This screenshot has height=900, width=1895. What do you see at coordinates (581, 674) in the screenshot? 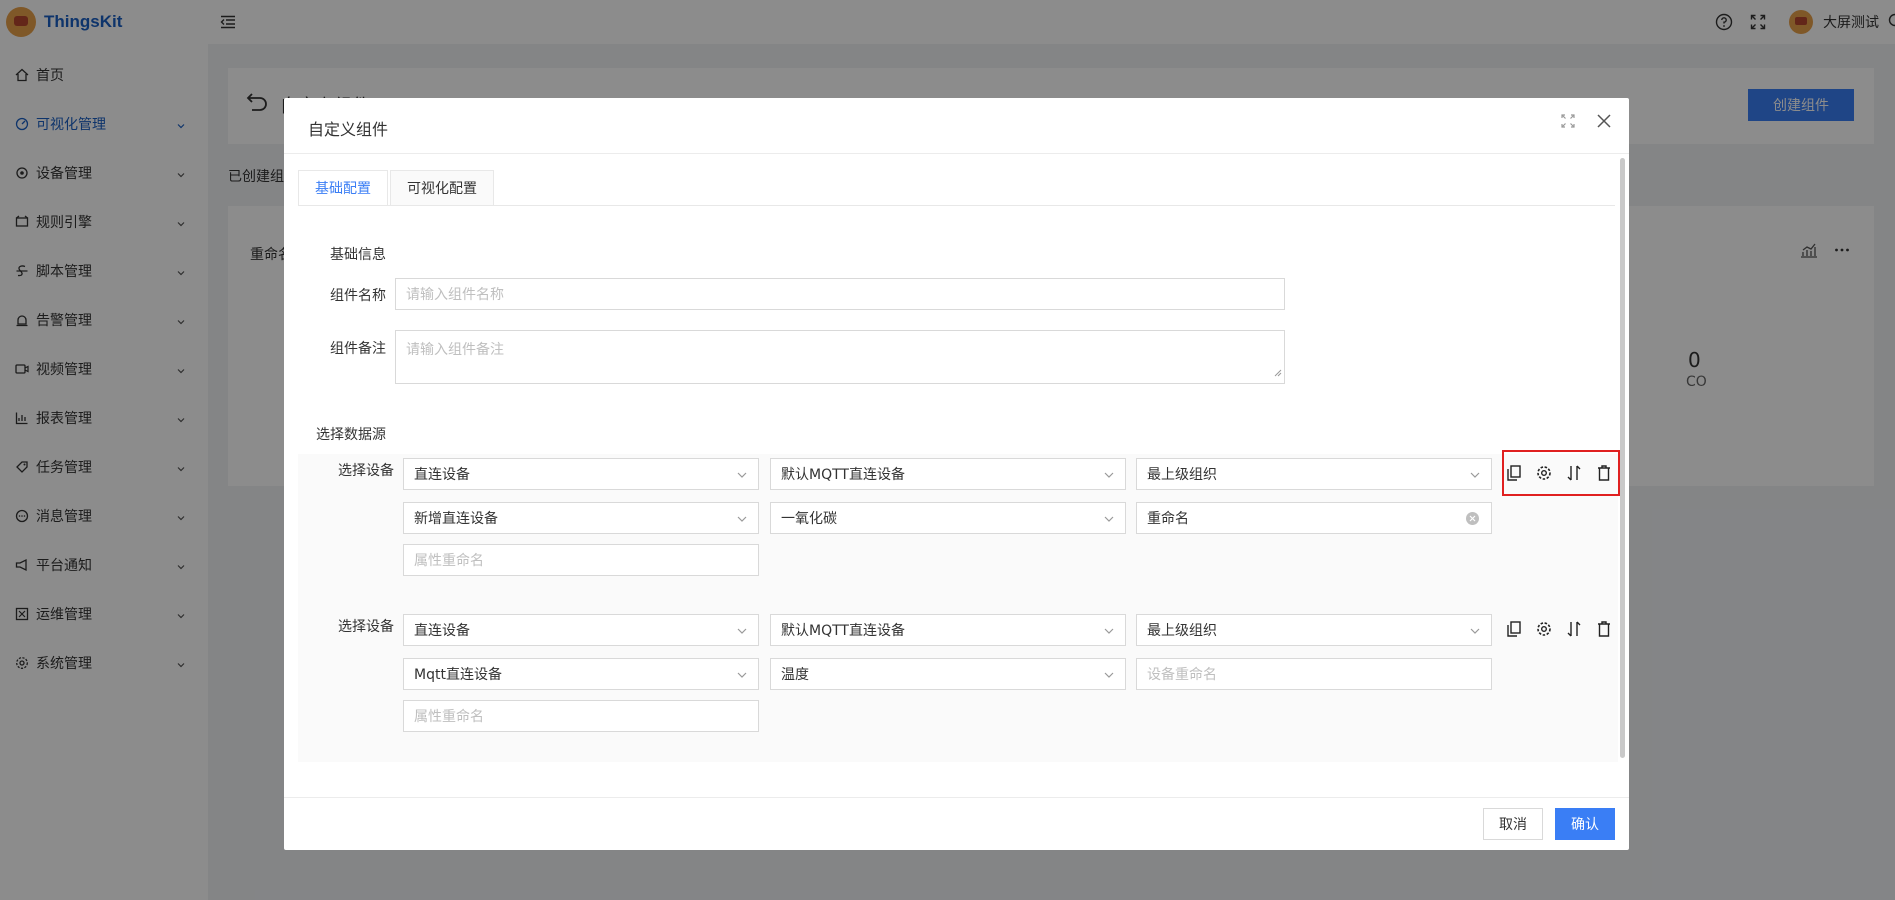
I see `device-select: Mqtt直连设备` at bounding box center [581, 674].